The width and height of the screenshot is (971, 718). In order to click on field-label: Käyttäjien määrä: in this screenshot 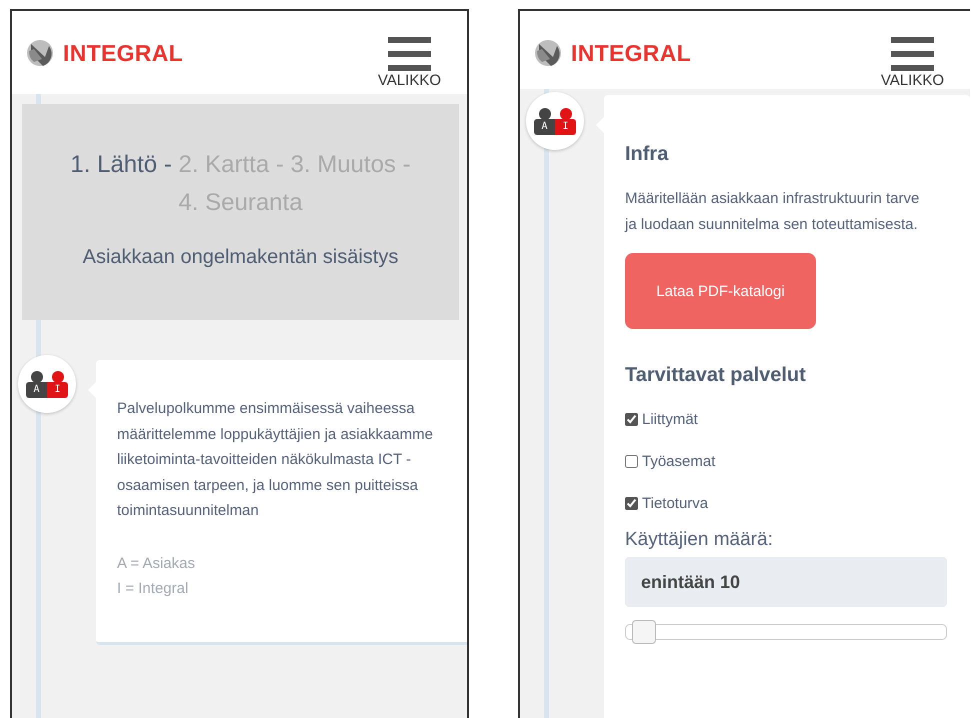, I will do `click(699, 540)`.